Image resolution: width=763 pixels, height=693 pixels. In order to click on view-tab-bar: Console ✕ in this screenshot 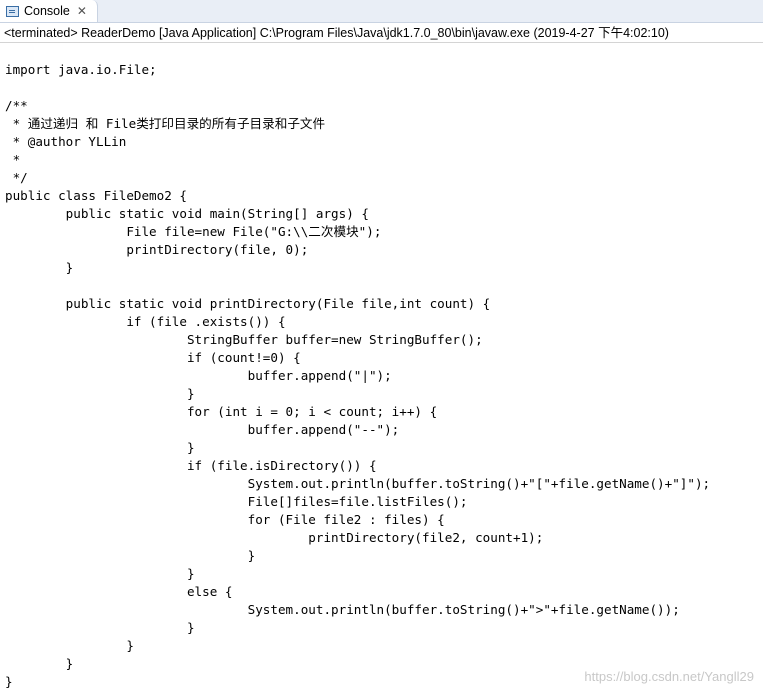, I will do `click(381, 11)`.